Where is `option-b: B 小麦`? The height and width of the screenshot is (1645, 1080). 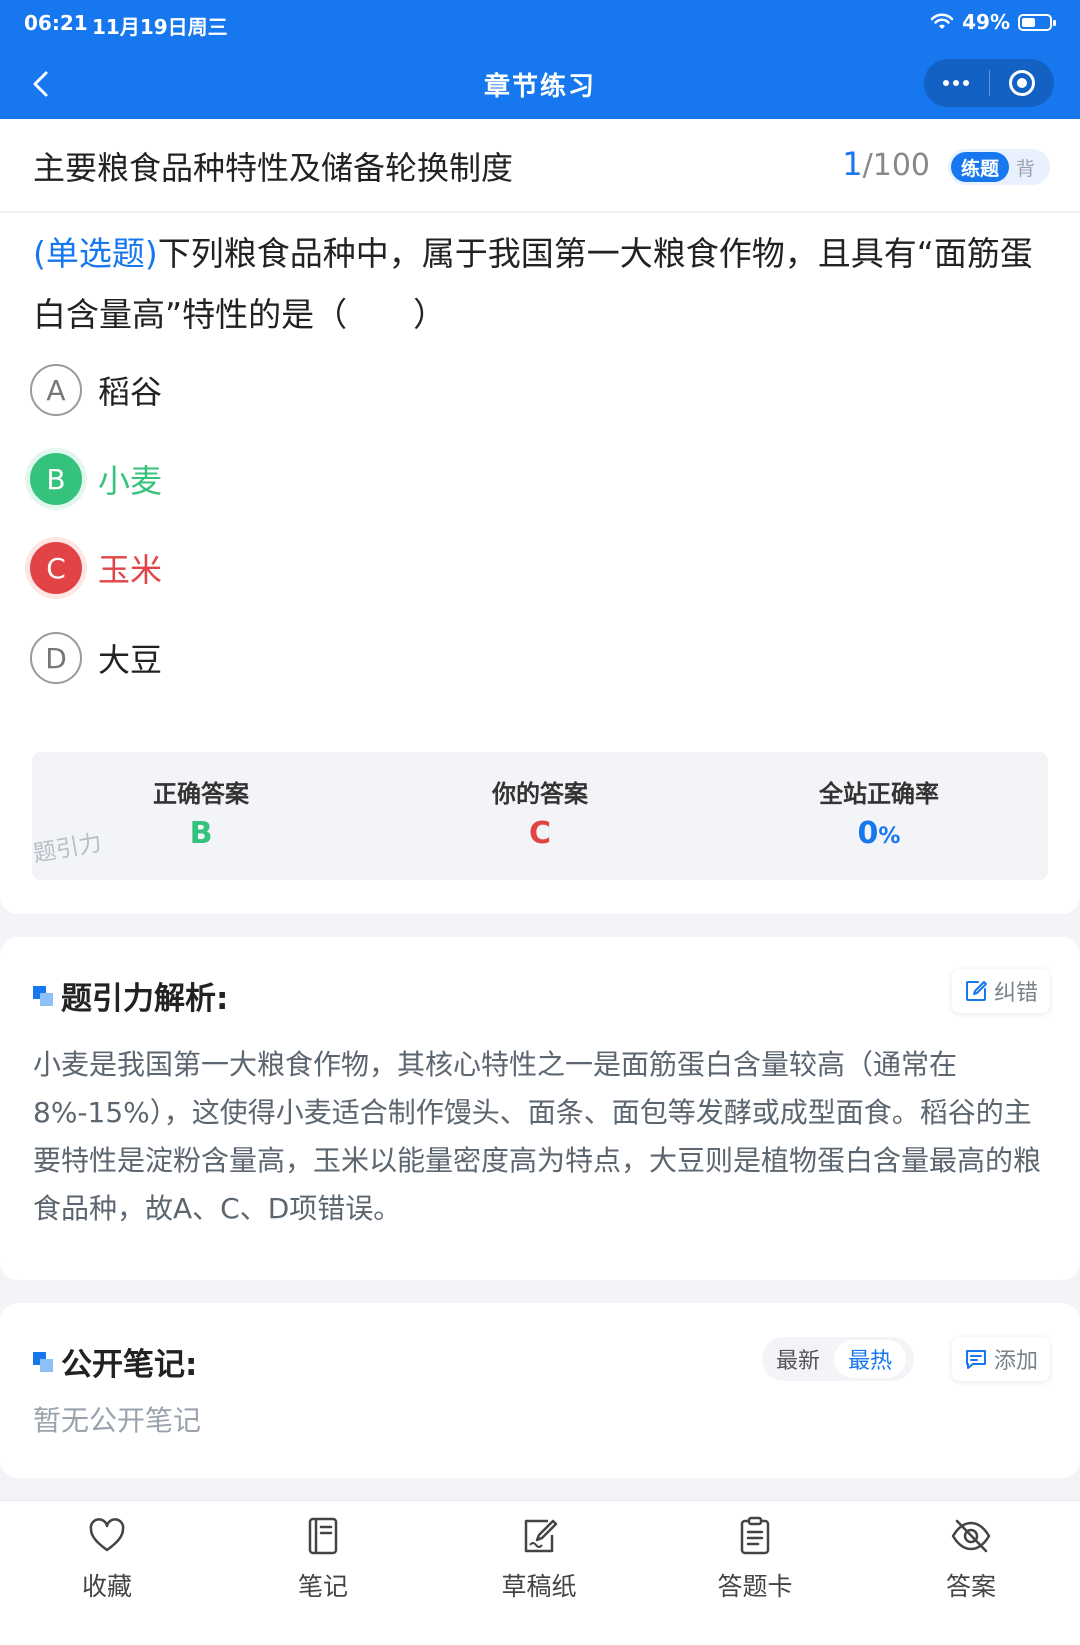 option-b: B 小麦 is located at coordinates (96, 479).